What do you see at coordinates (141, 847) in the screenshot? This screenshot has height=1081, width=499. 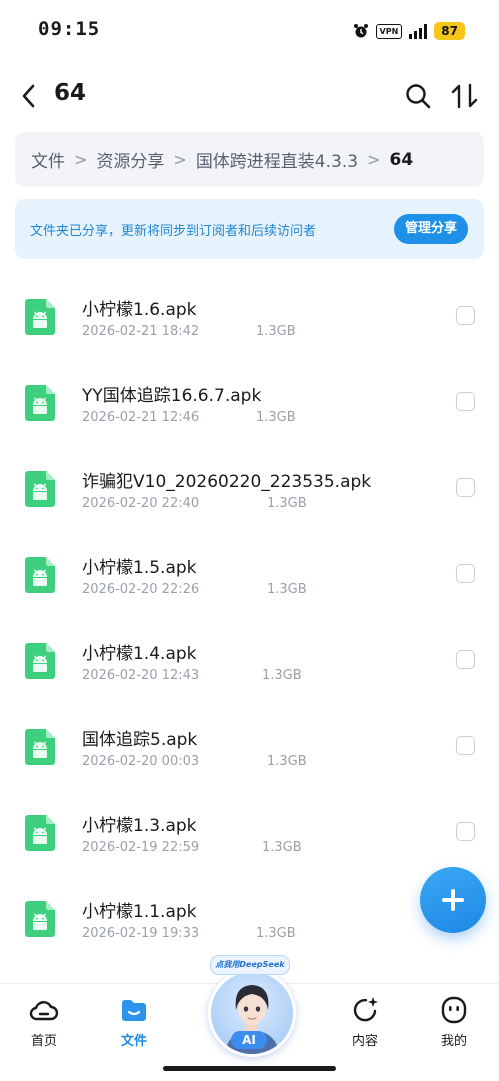 I see `file-date: 2026-02-19 22:59` at bounding box center [141, 847].